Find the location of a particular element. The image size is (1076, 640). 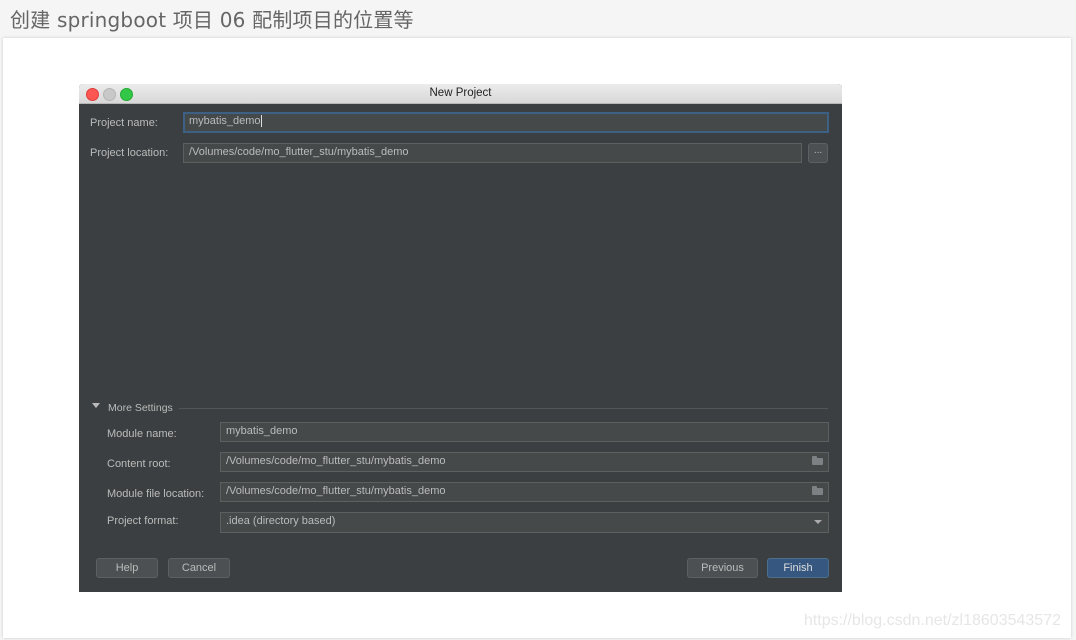

module-name-label: Module name: is located at coordinates (142, 434).